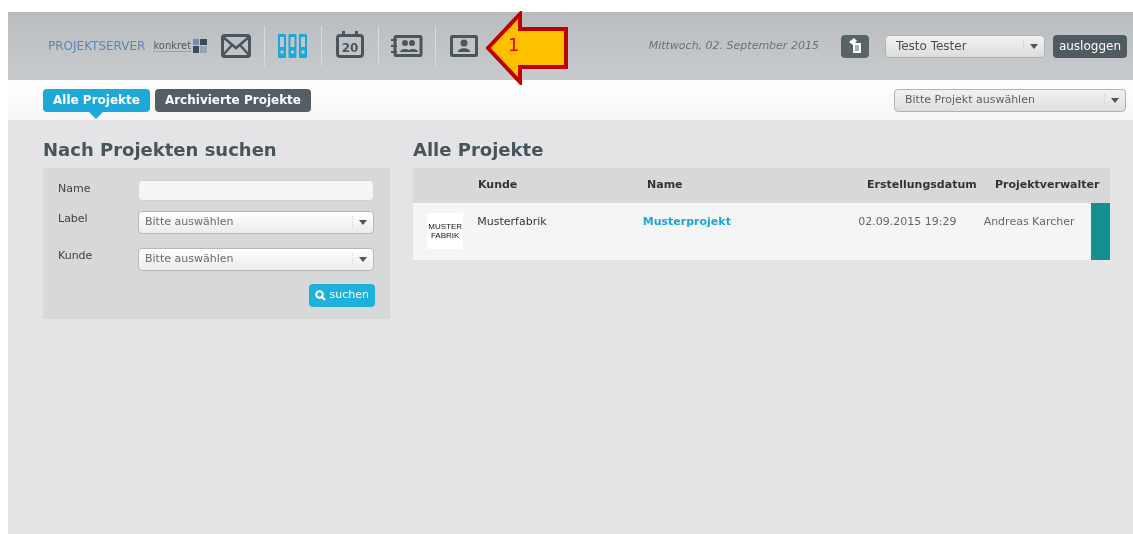 This screenshot has height=534, width=1133. Describe the element at coordinates (232, 100) in the screenshot. I see `tab: Archivierte Projekte` at that location.